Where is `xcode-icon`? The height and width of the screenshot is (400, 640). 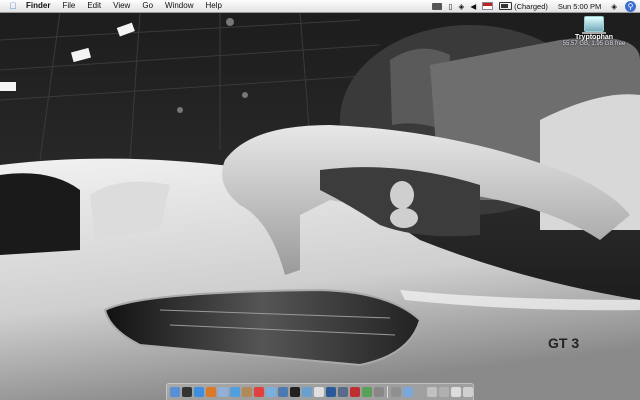 xcode-icon is located at coordinates (343, 392).